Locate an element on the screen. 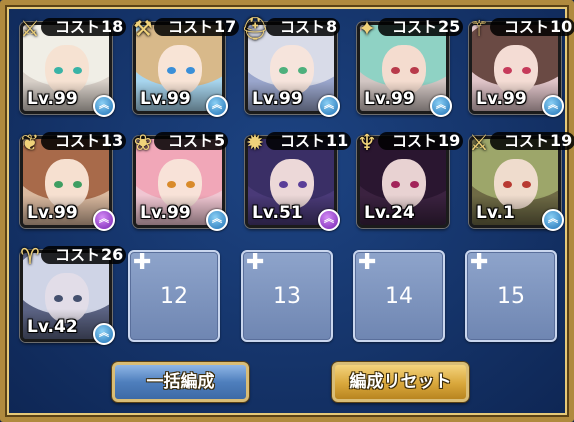 The image size is (574, 422). unit-slot-2: コスト17 ⚒ Lv.99 ︽ is located at coordinates (186, 67).